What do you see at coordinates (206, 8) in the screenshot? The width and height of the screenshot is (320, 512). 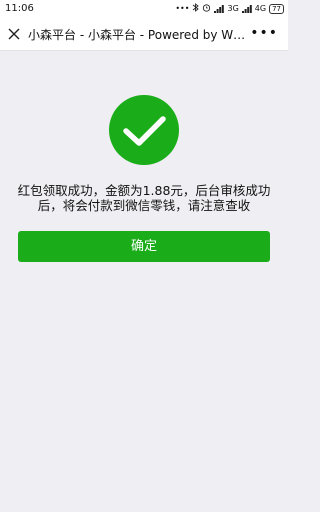 I see `alarm-icon` at bounding box center [206, 8].